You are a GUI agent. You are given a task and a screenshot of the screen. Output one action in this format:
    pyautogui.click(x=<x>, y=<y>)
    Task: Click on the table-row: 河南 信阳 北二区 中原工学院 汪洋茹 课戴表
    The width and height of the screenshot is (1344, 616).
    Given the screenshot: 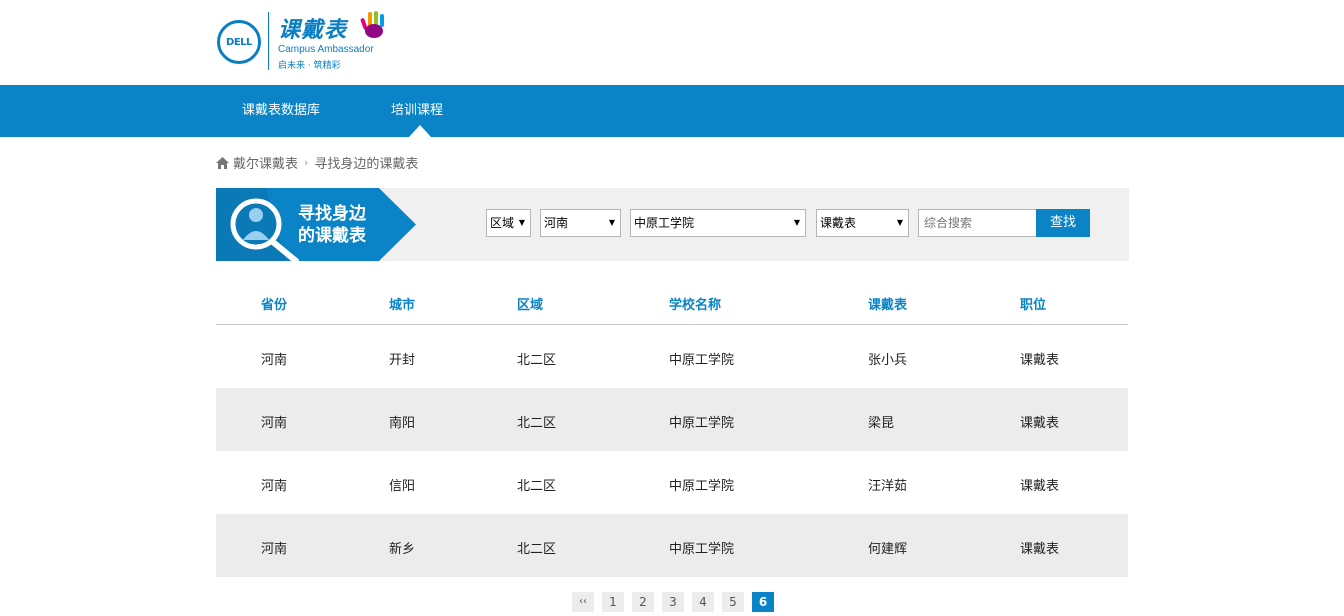 What is the action you would take?
    pyautogui.click(x=672, y=482)
    